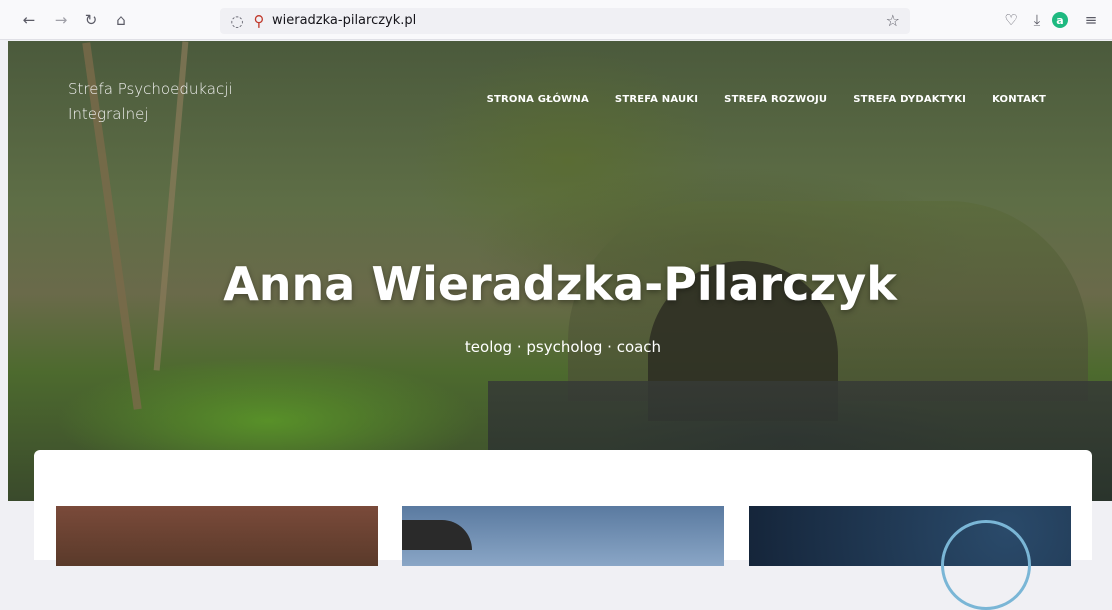 This screenshot has height=610, width=1112. Describe the element at coordinates (893, 20) in the screenshot. I see `bookmark-star-icon: ☆` at that location.